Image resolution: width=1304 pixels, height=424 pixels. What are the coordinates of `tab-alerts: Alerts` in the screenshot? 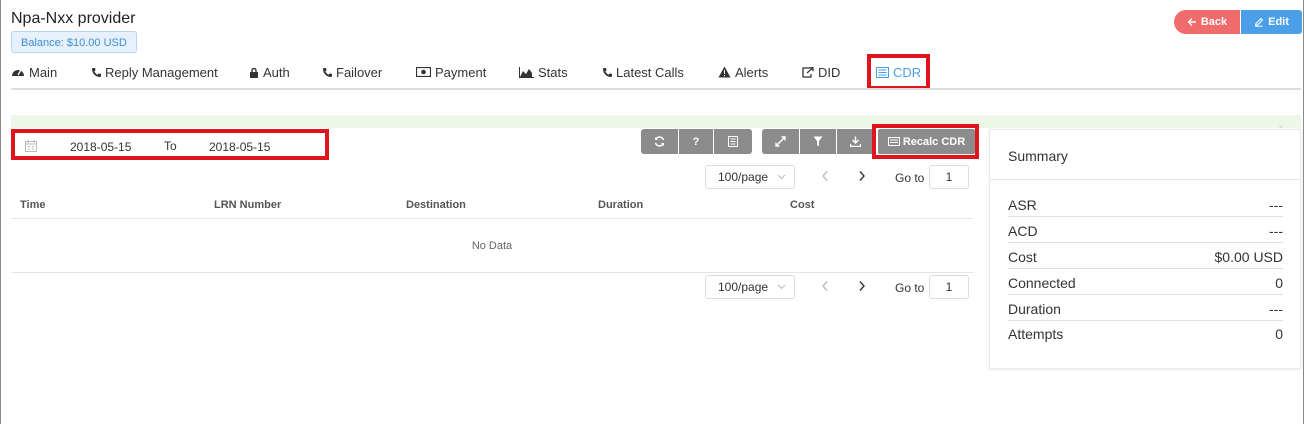 It's located at (743, 72).